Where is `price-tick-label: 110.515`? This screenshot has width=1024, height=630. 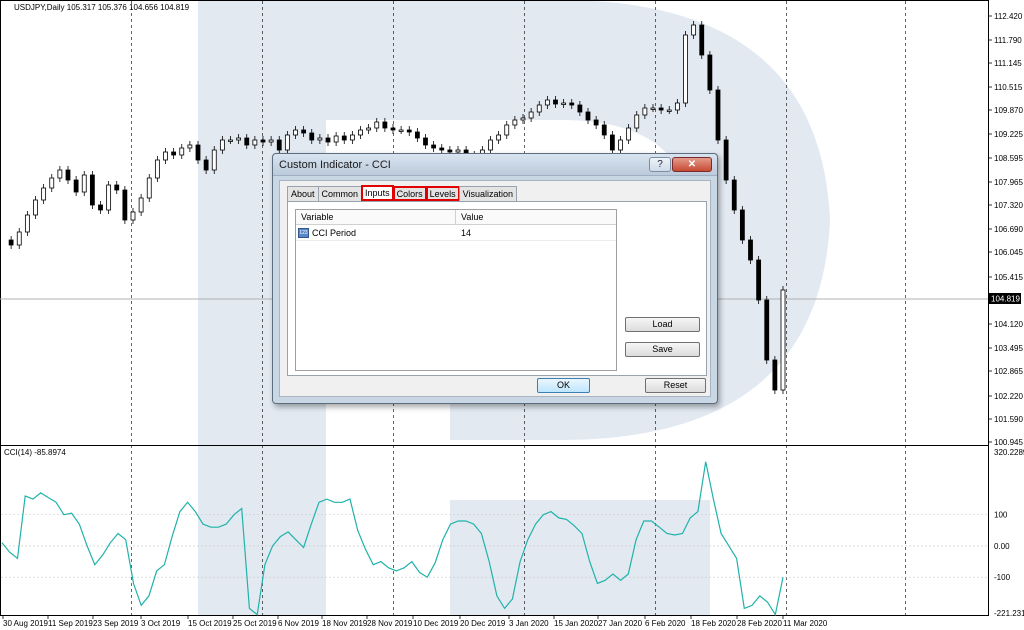 price-tick-label: 110.515 is located at coordinates (1008, 87).